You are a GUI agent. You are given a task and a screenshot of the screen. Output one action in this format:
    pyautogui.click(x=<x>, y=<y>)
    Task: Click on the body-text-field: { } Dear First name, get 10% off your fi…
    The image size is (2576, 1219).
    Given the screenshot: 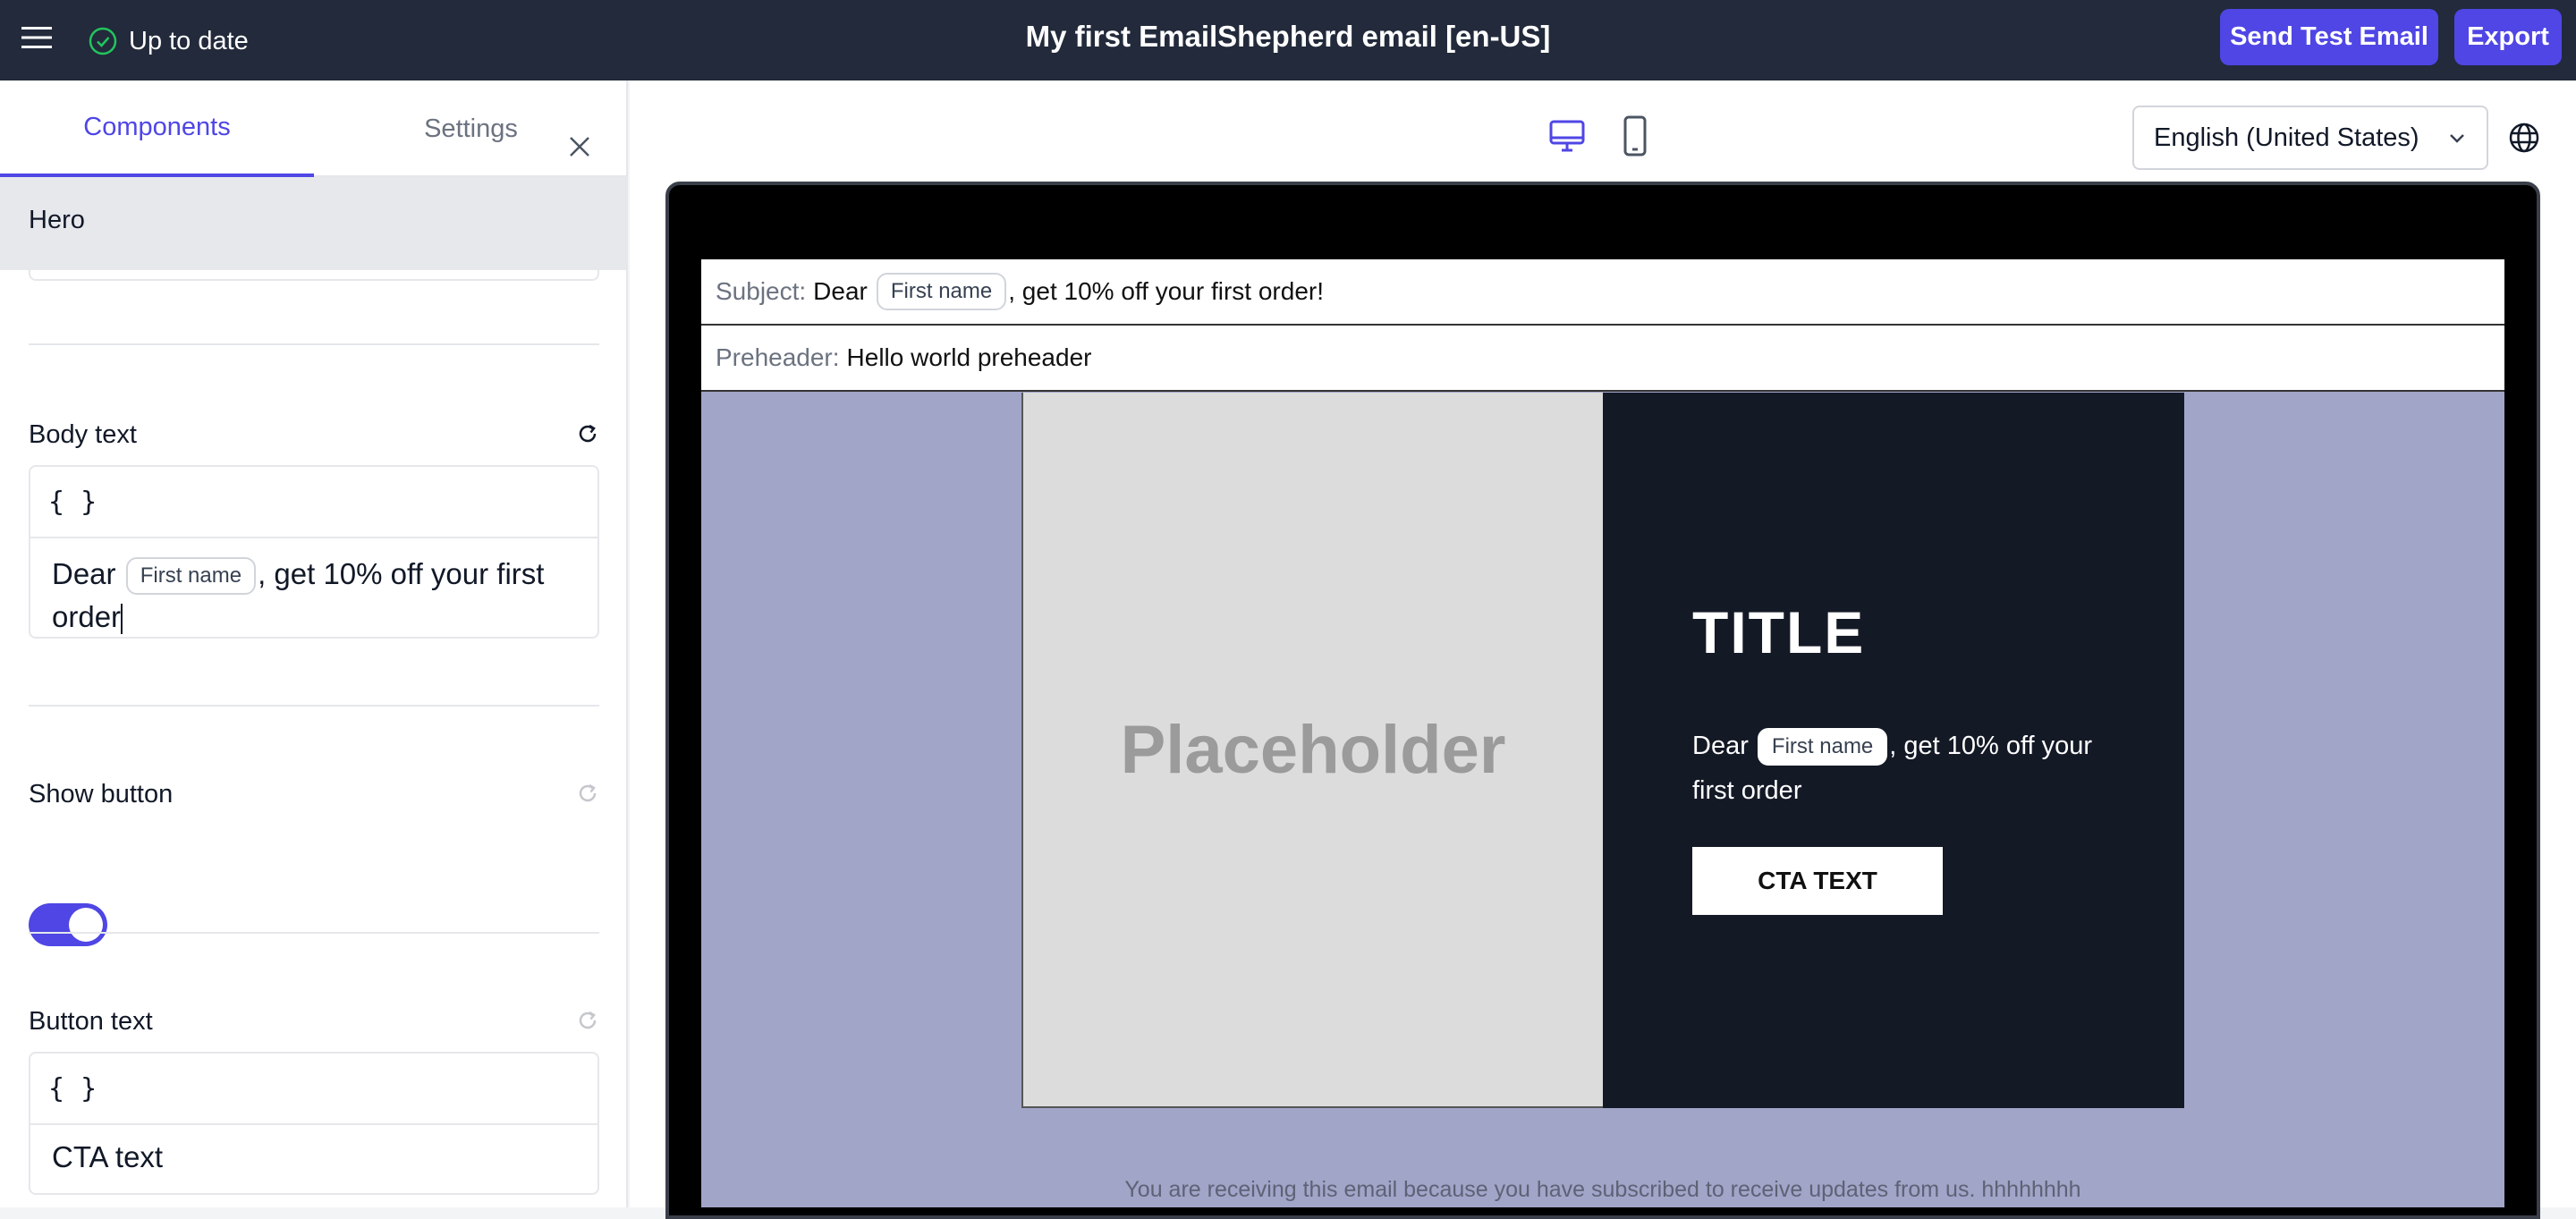 What is the action you would take?
    pyautogui.click(x=314, y=552)
    